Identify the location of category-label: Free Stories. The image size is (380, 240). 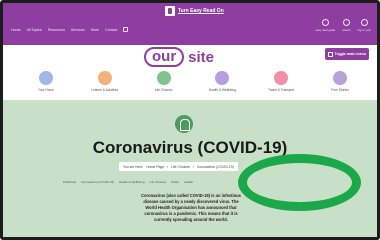
(340, 90).